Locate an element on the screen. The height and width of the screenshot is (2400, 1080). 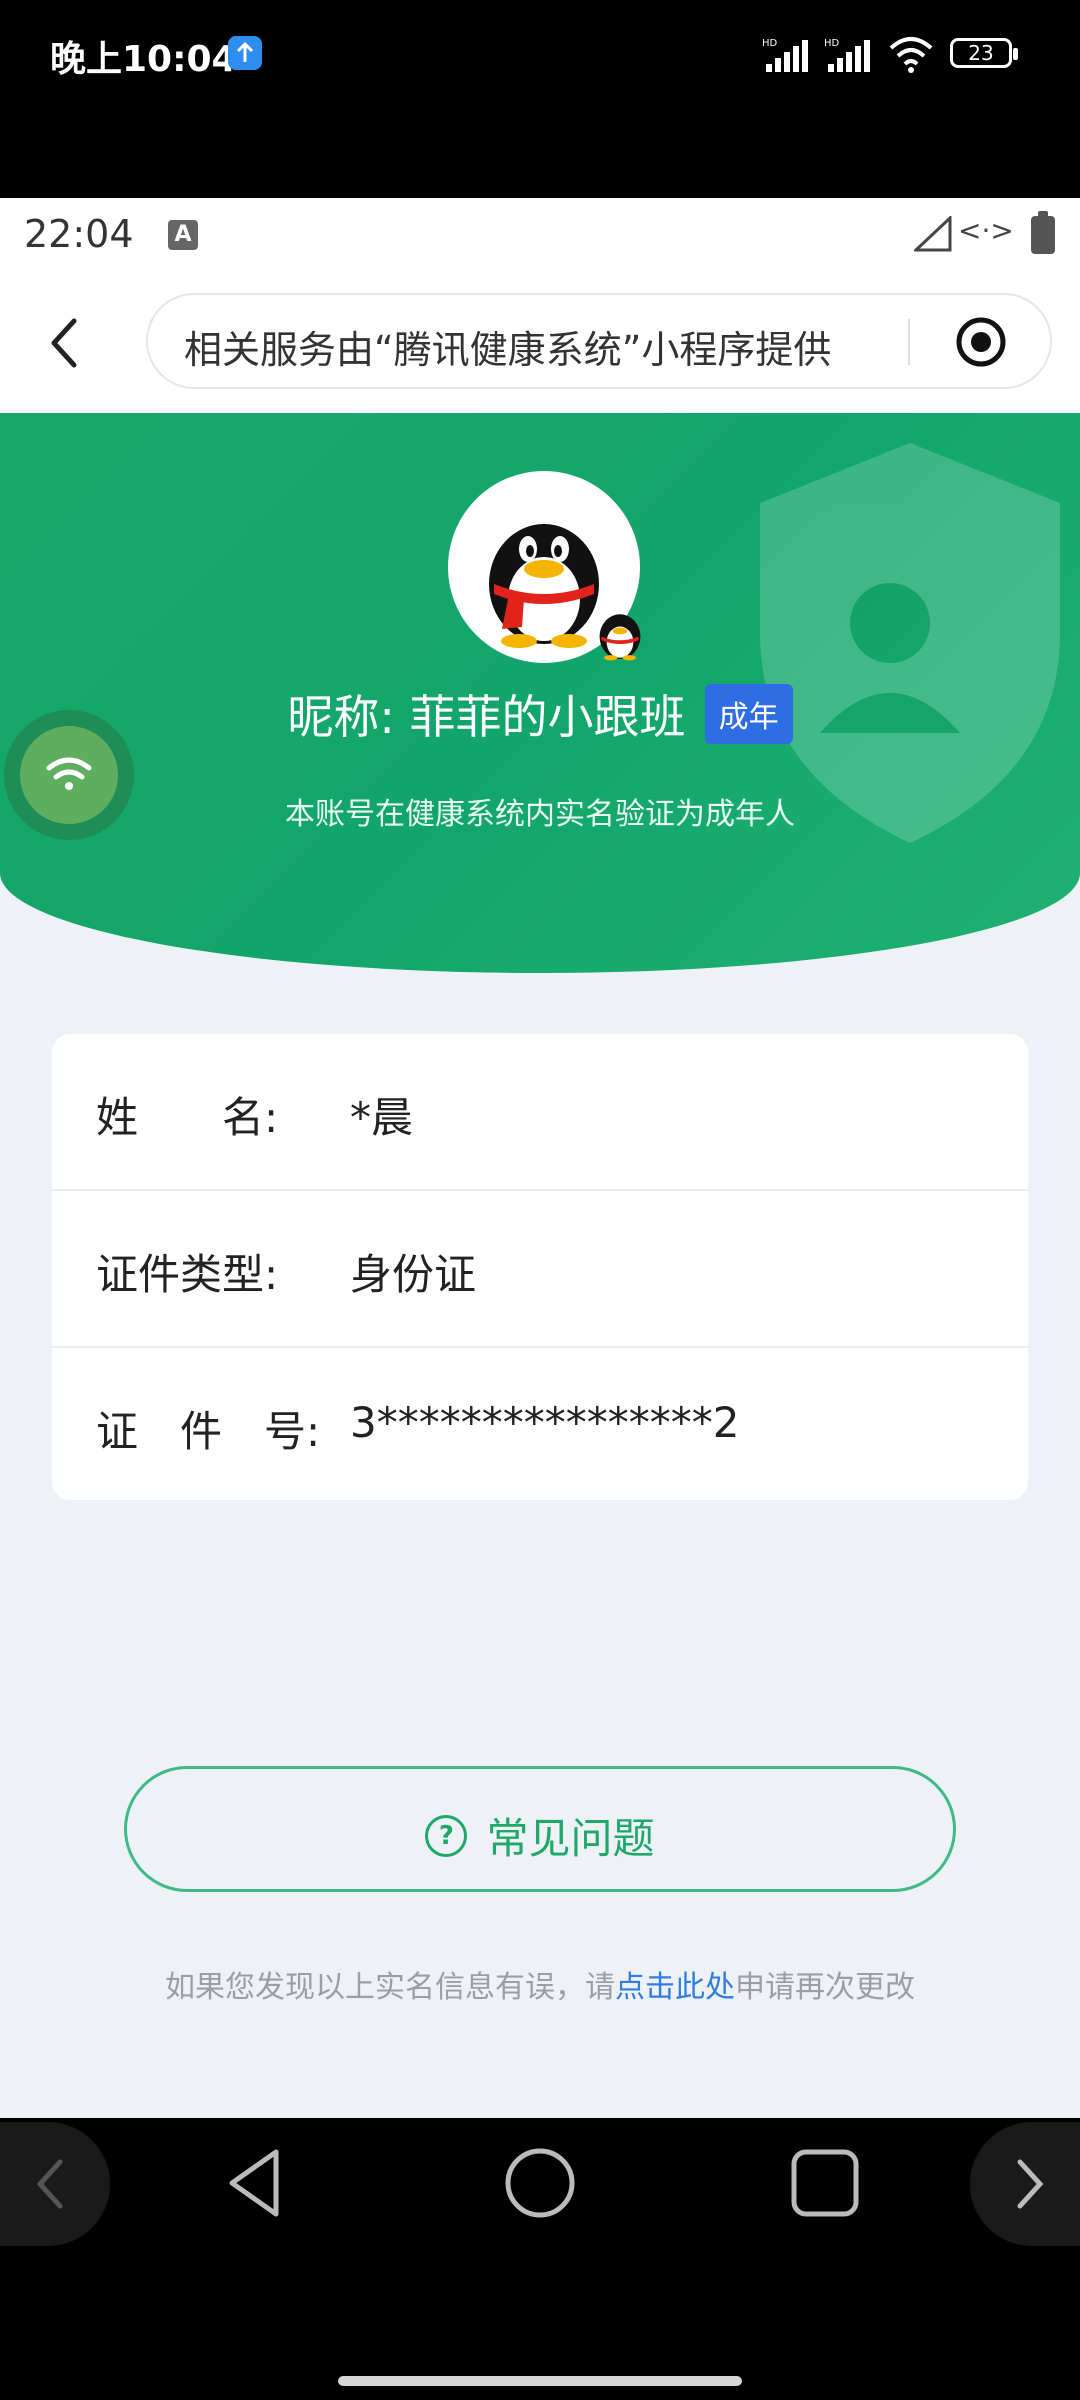
system-navigation-bar is located at coordinates (540, 2183).